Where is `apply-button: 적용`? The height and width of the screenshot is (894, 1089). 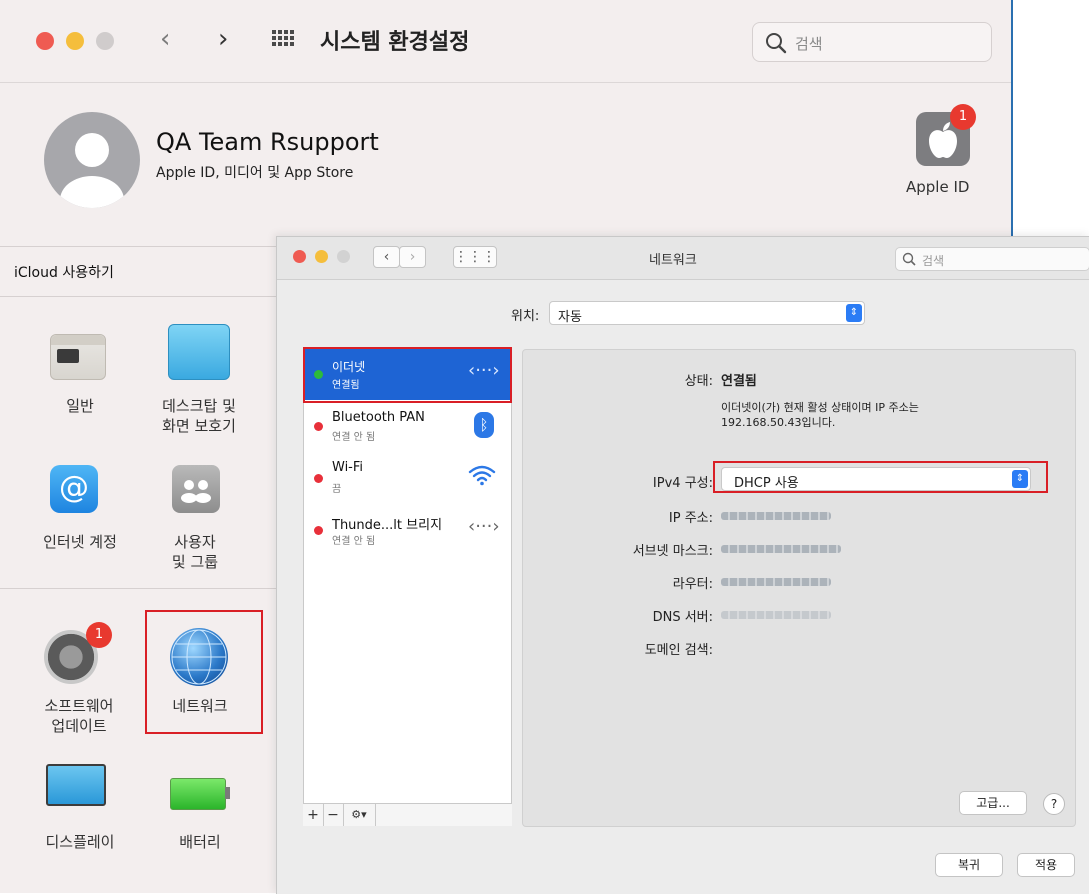
apply-button: 적용 is located at coordinates (1046, 865).